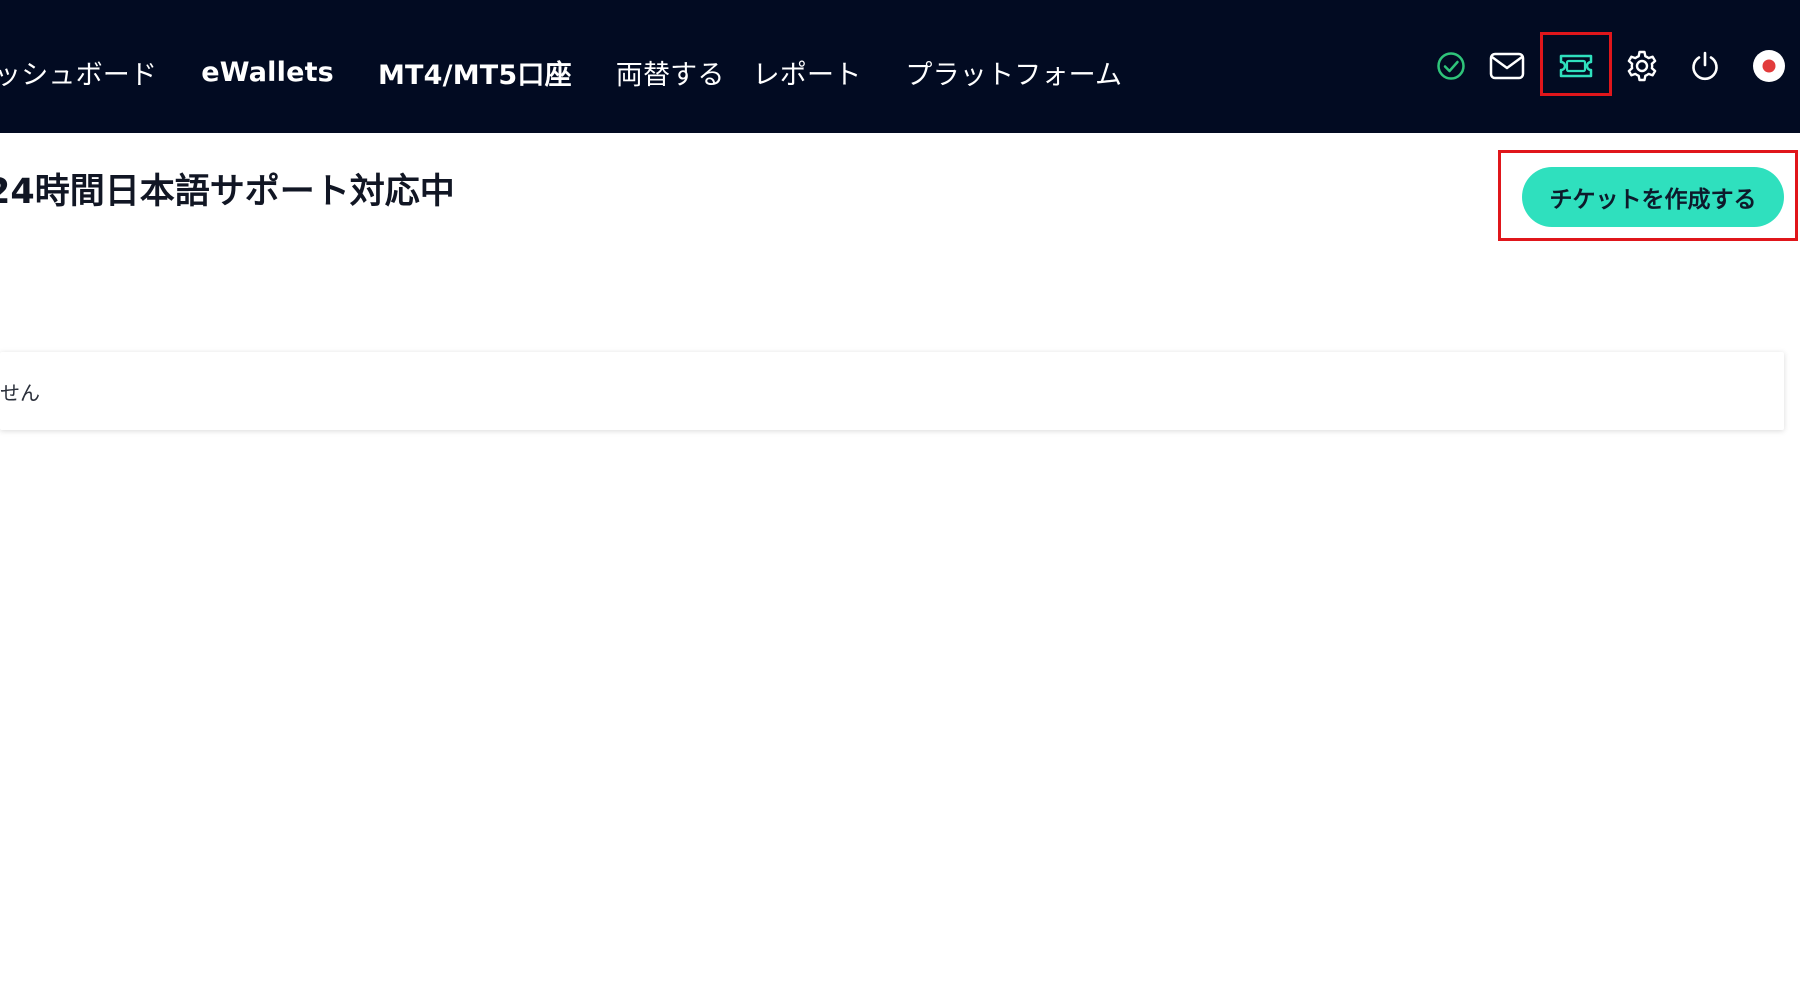 This screenshot has height=1000, width=1800. What do you see at coordinates (20, 392) in the screenshot?
I see `empty-message: せん` at bounding box center [20, 392].